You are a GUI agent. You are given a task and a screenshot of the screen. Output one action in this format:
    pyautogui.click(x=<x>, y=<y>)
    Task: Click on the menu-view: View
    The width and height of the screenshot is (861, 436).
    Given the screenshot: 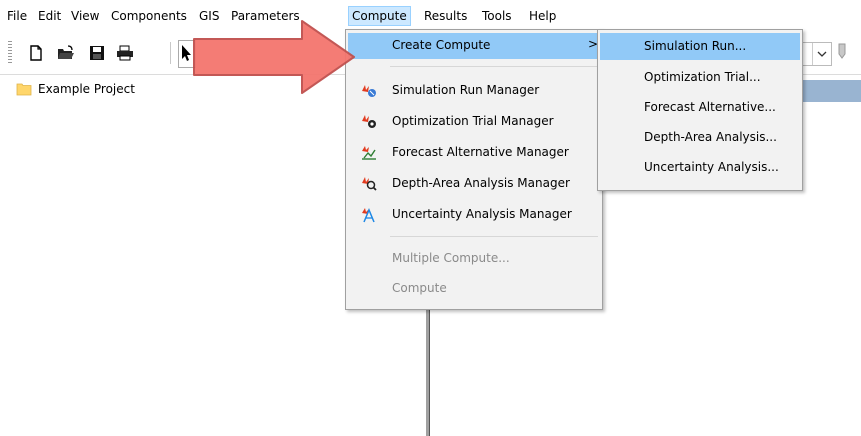 What is the action you would take?
    pyautogui.click(x=85, y=16)
    